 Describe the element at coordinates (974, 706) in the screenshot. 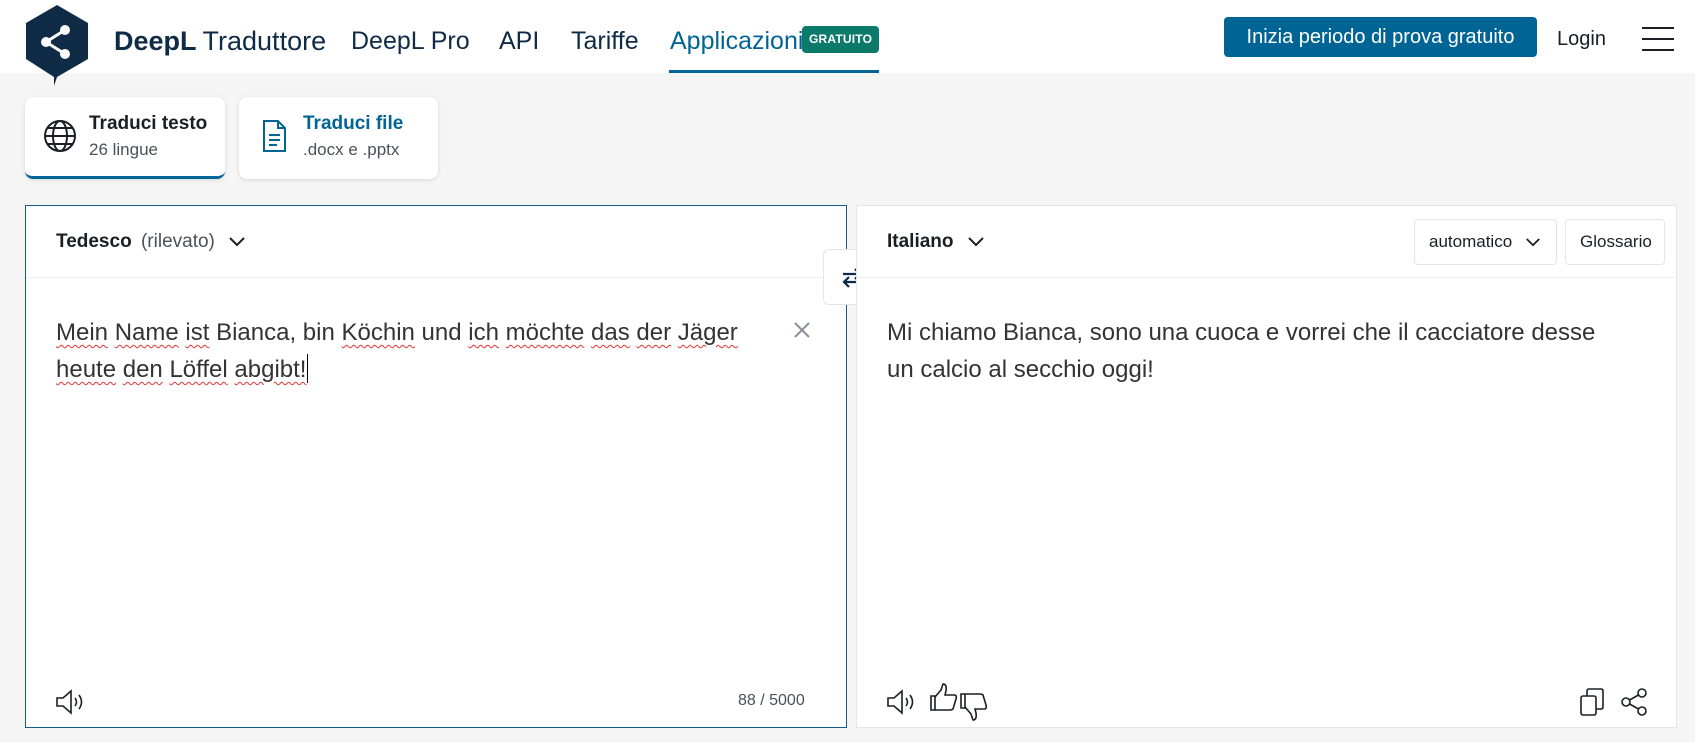

I see `thumbs-down-icon` at that location.